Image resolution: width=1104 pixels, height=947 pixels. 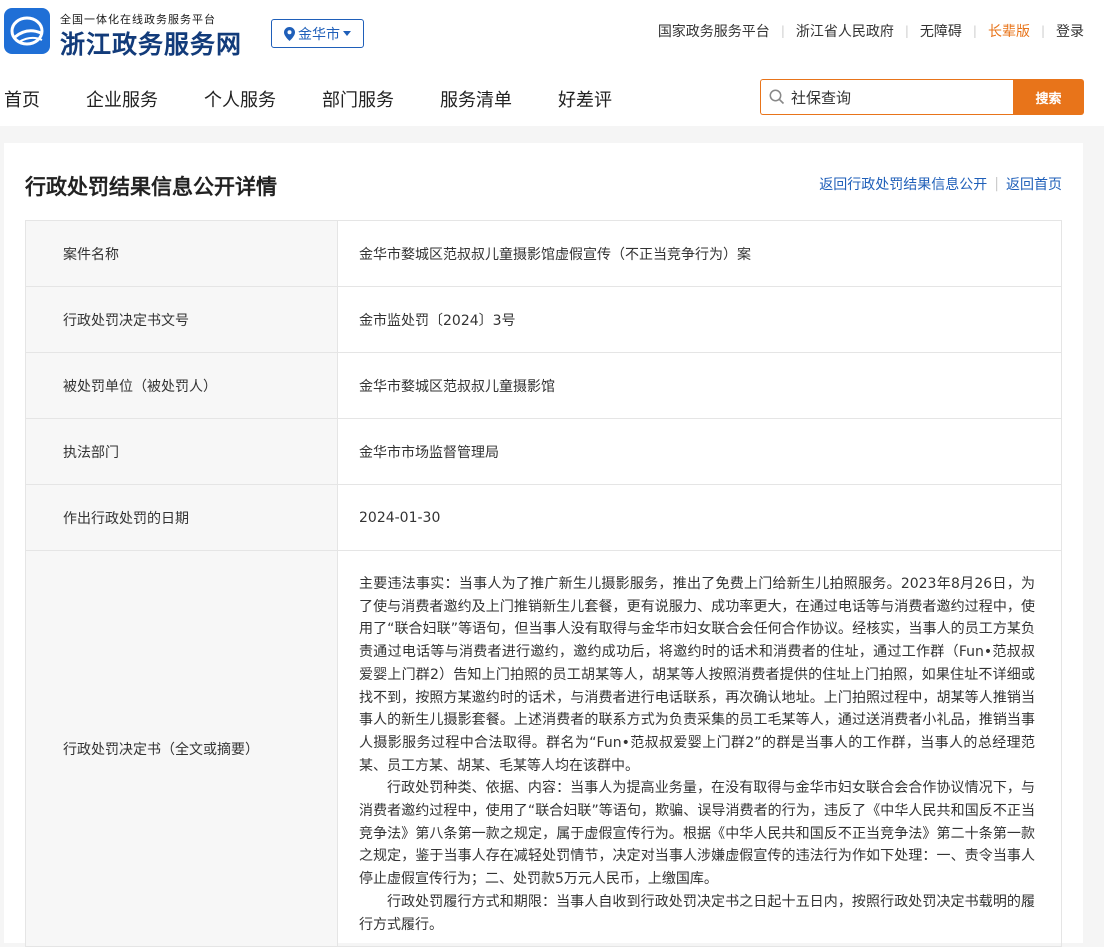 What do you see at coordinates (358, 99) in the screenshot?
I see `nav-item-department: 部门服务` at bounding box center [358, 99].